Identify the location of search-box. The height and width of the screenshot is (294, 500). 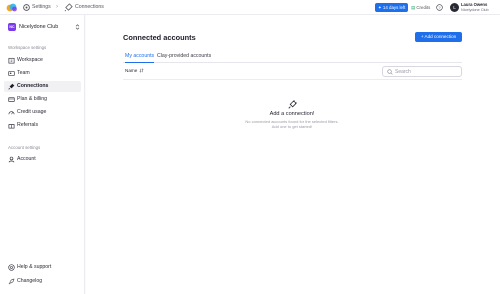
(422, 71).